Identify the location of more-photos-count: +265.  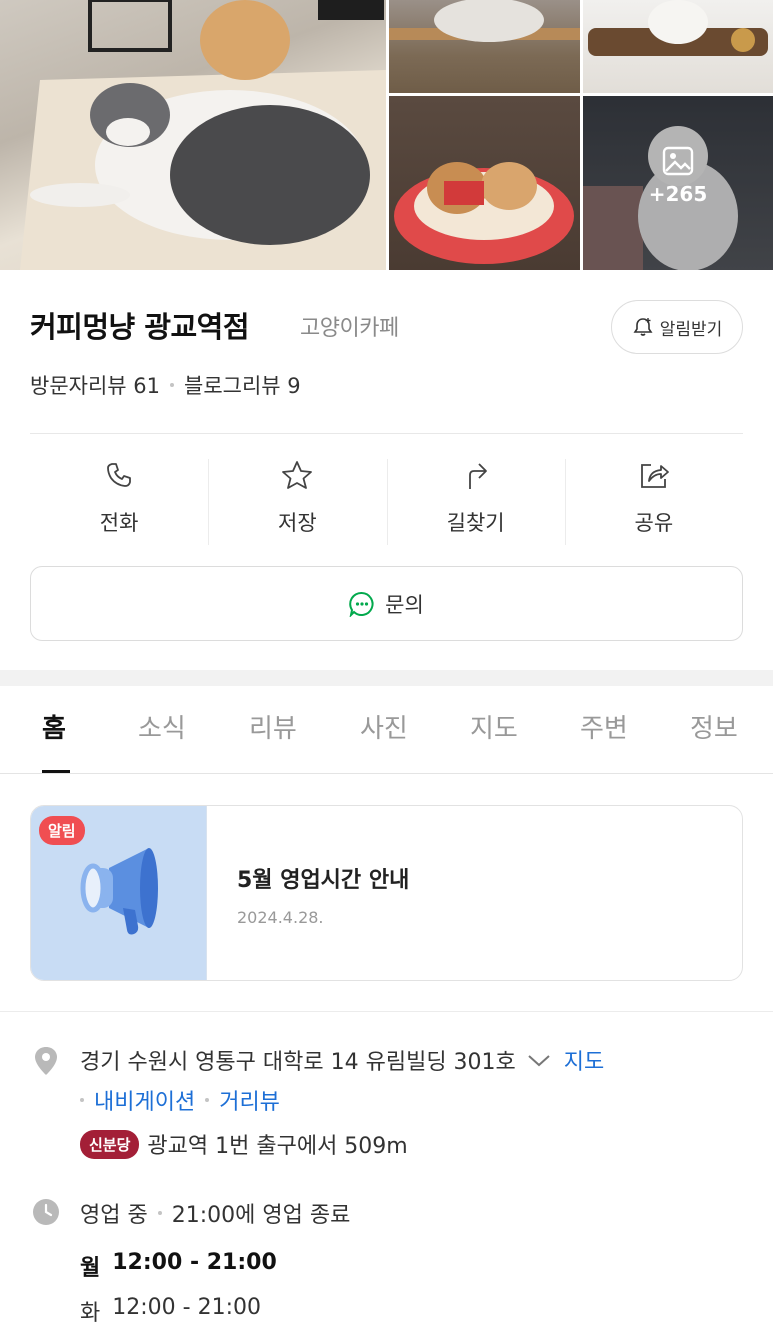
(678, 194).